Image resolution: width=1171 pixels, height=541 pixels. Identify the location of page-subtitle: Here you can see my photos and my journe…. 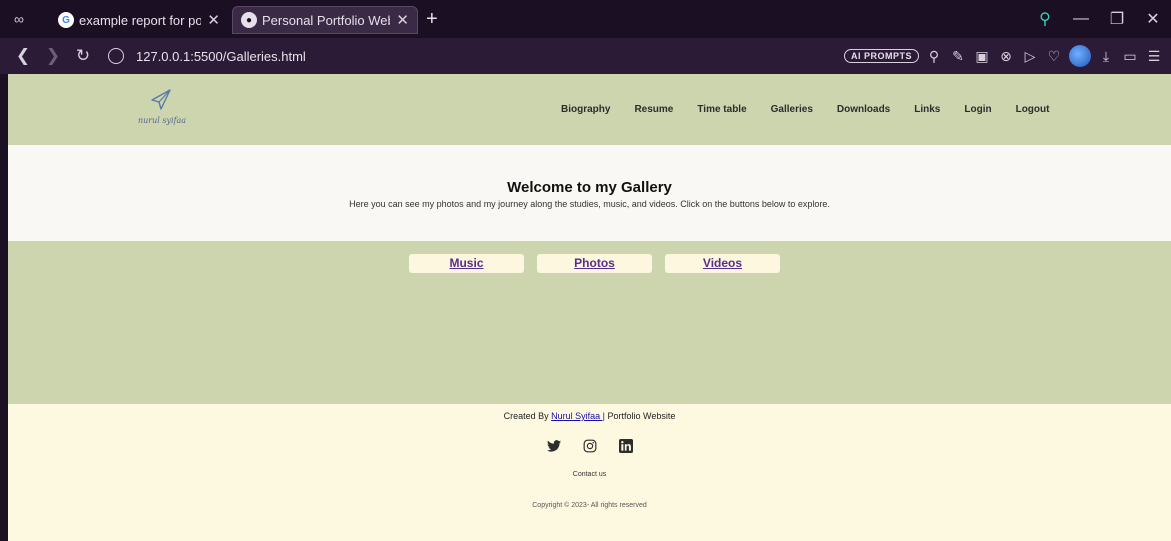
(589, 204).